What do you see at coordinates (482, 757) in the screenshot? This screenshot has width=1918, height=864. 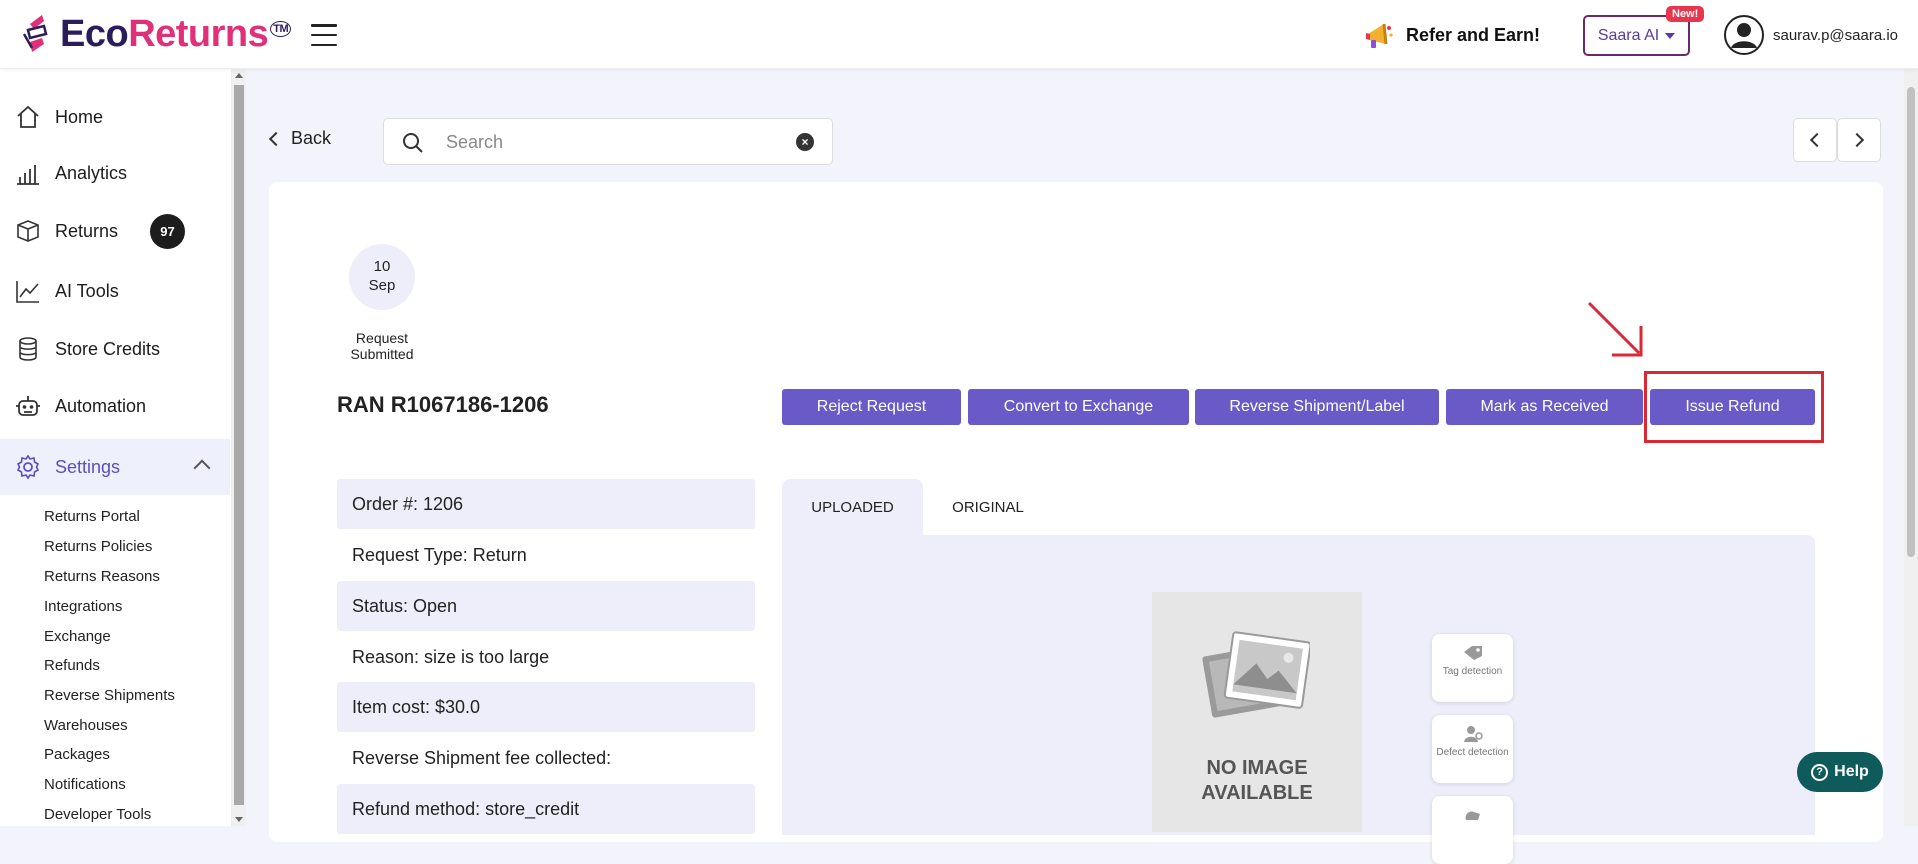 I see `detail-reverse-shipment-fee: Reverse Shipment fee collected:` at bounding box center [482, 757].